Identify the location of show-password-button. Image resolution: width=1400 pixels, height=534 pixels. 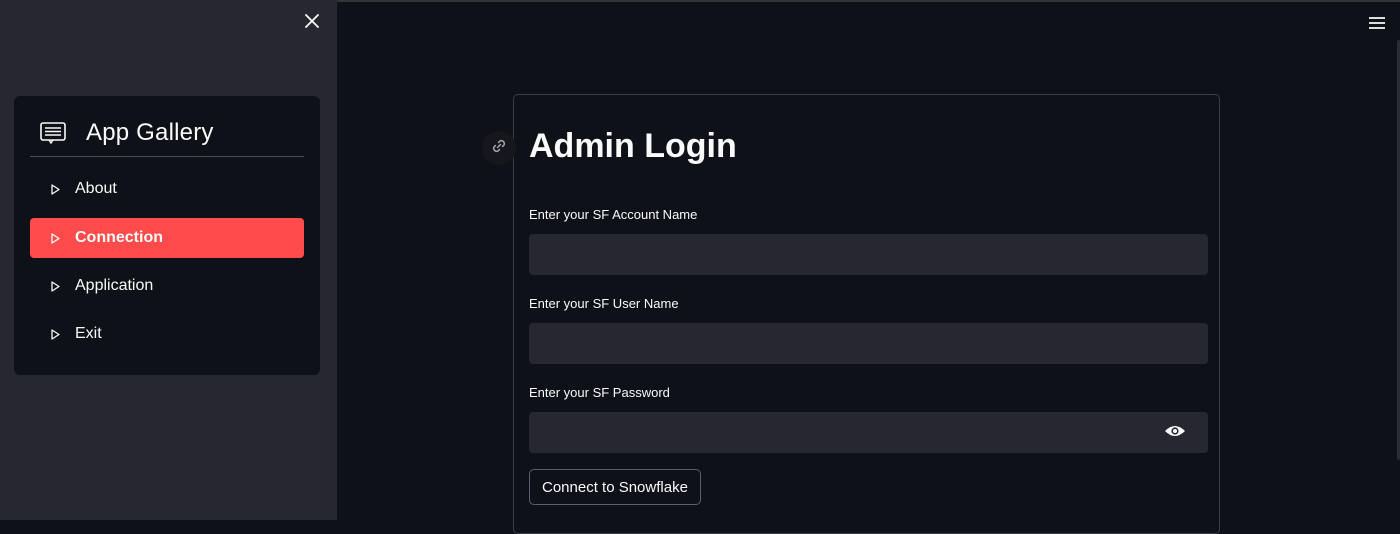
(1175, 433).